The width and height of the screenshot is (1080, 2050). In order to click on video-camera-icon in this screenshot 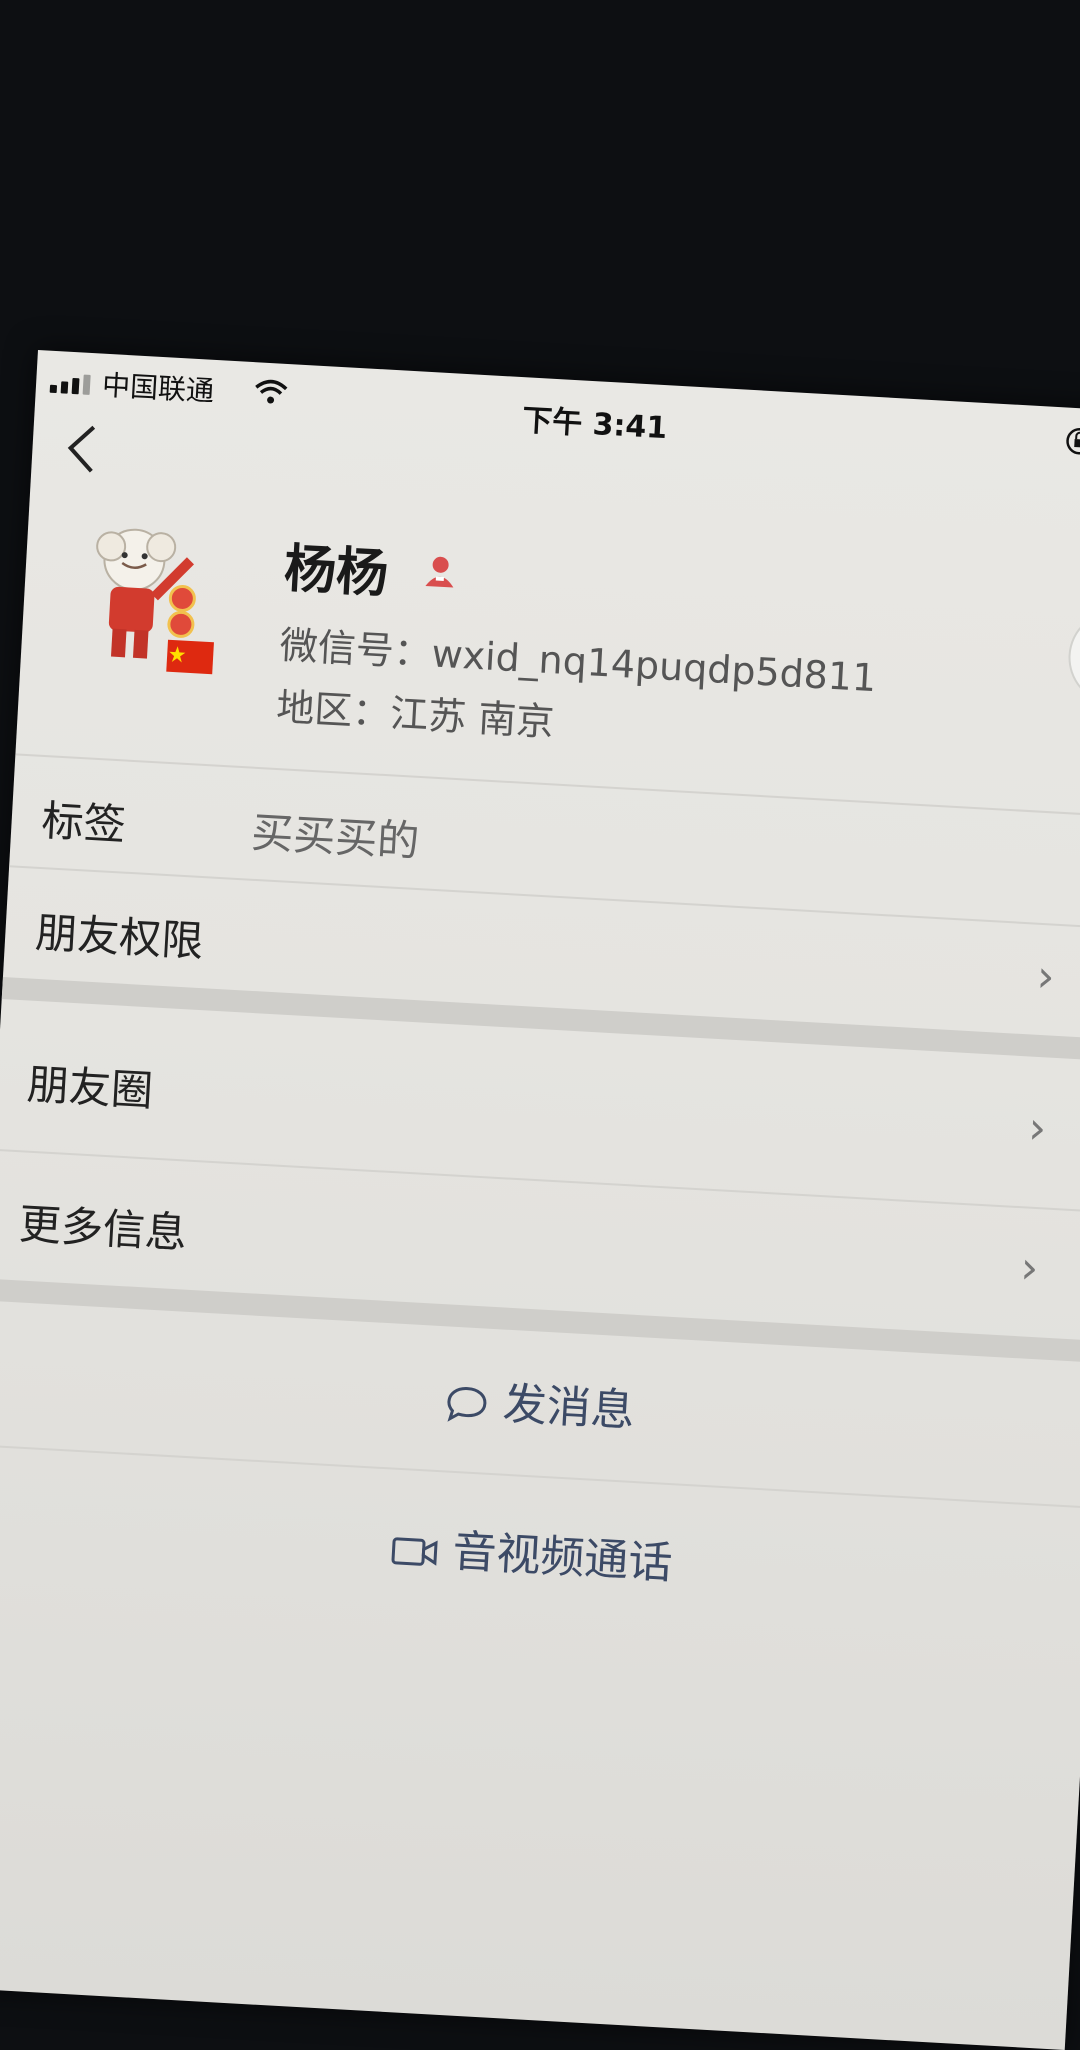, I will do `click(414, 1551)`.